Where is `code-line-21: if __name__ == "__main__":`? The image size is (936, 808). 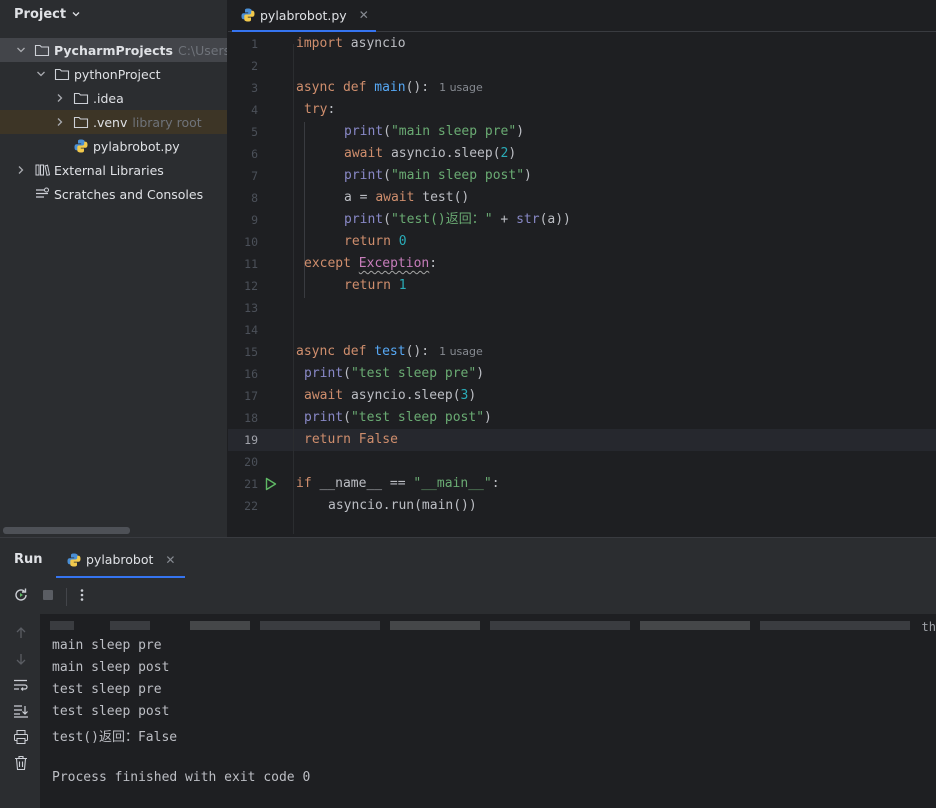 code-line-21: if __name__ == "__main__": is located at coordinates (398, 484).